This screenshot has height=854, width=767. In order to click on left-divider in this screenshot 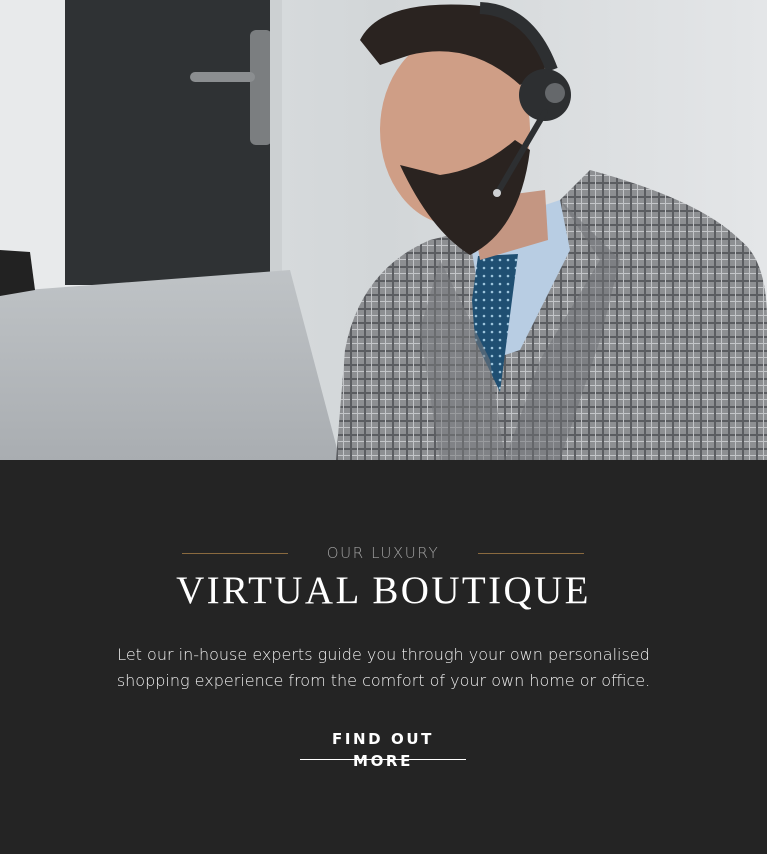, I will do `click(235, 553)`.